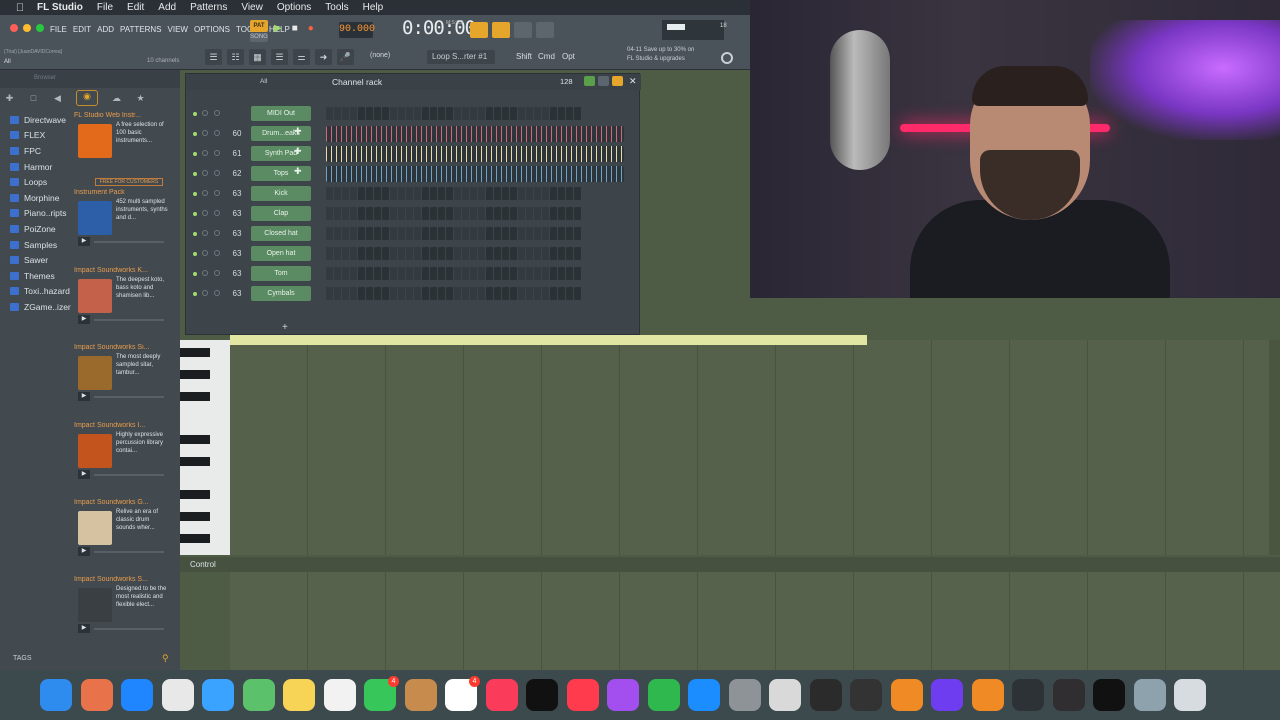  Describe the element at coordinates (281, 213) in the screenshot. I see `channel-button: Clap` at that location.